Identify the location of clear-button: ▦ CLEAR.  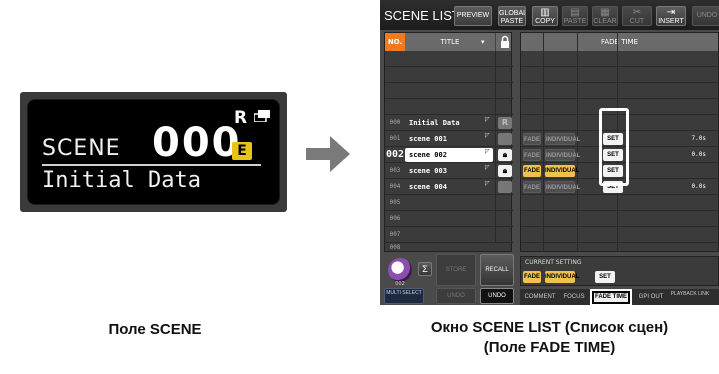
(605, 16).